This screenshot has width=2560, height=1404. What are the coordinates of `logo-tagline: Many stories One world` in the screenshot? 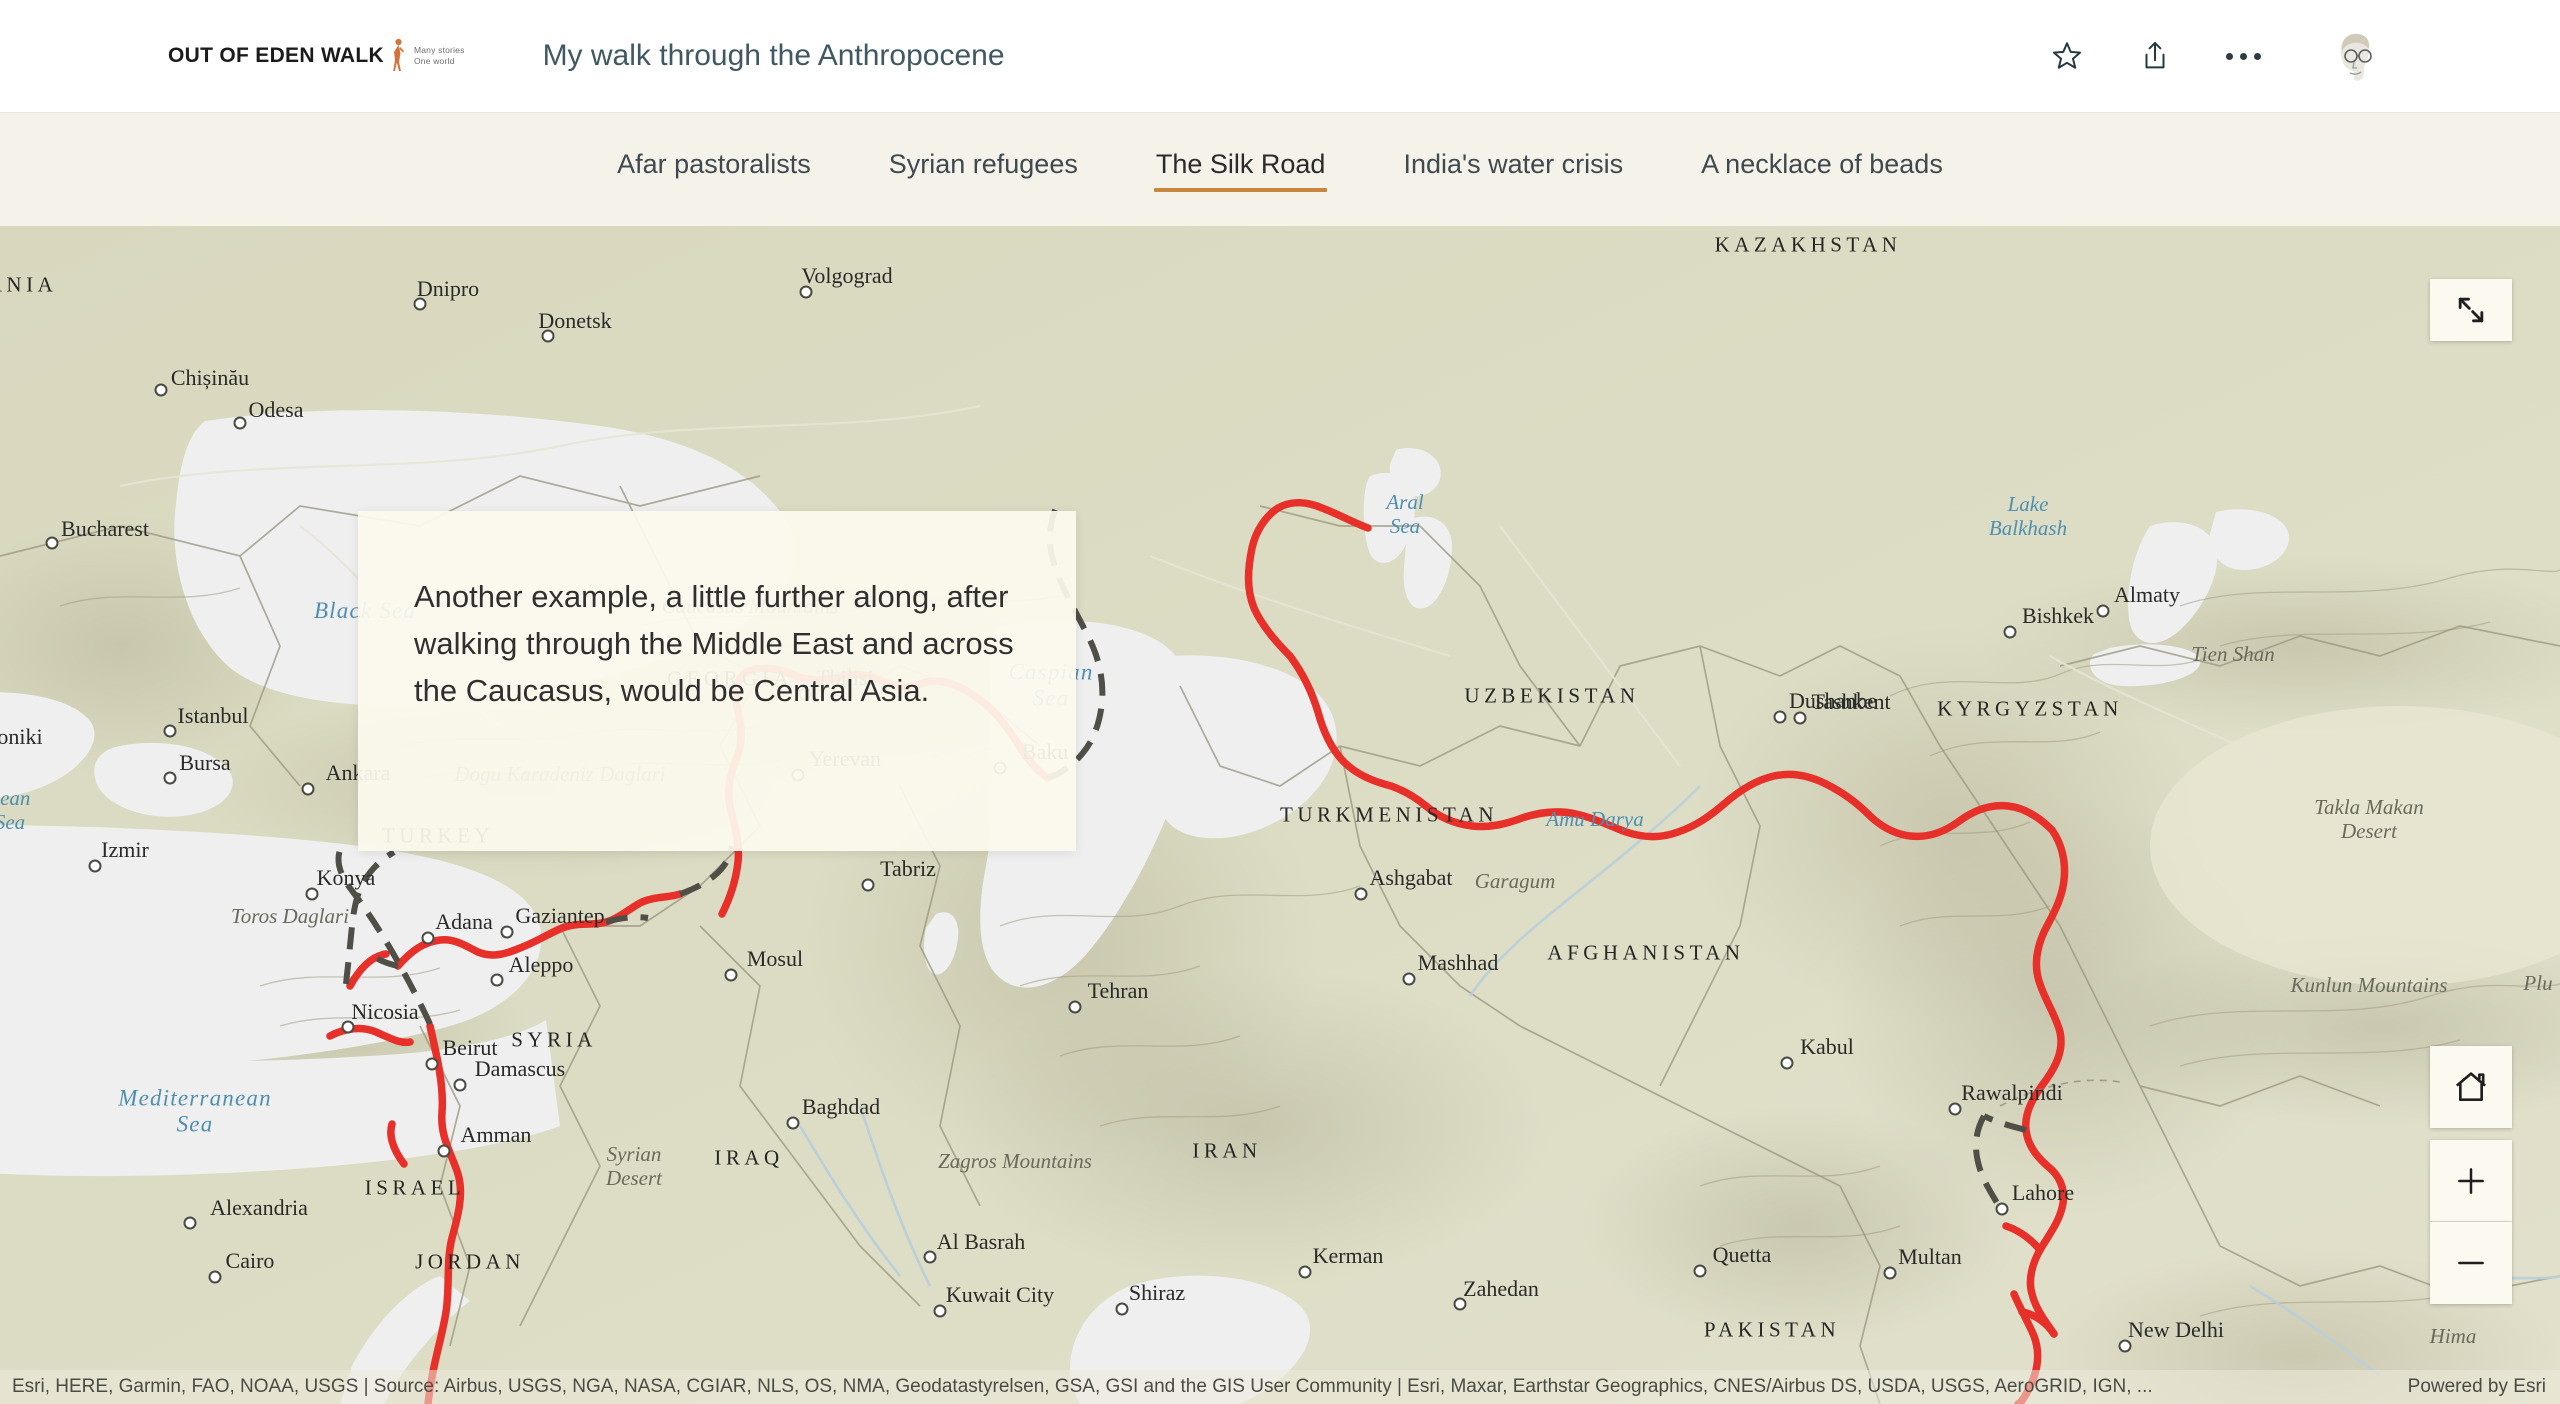 It's located at (438, 56).